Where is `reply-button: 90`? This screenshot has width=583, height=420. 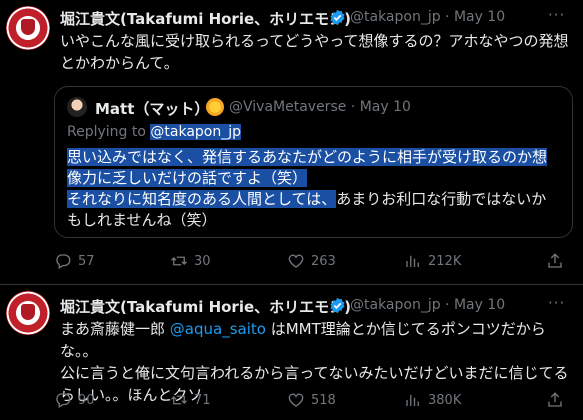 reply-button: 90 is located at coordinates (74, 400).